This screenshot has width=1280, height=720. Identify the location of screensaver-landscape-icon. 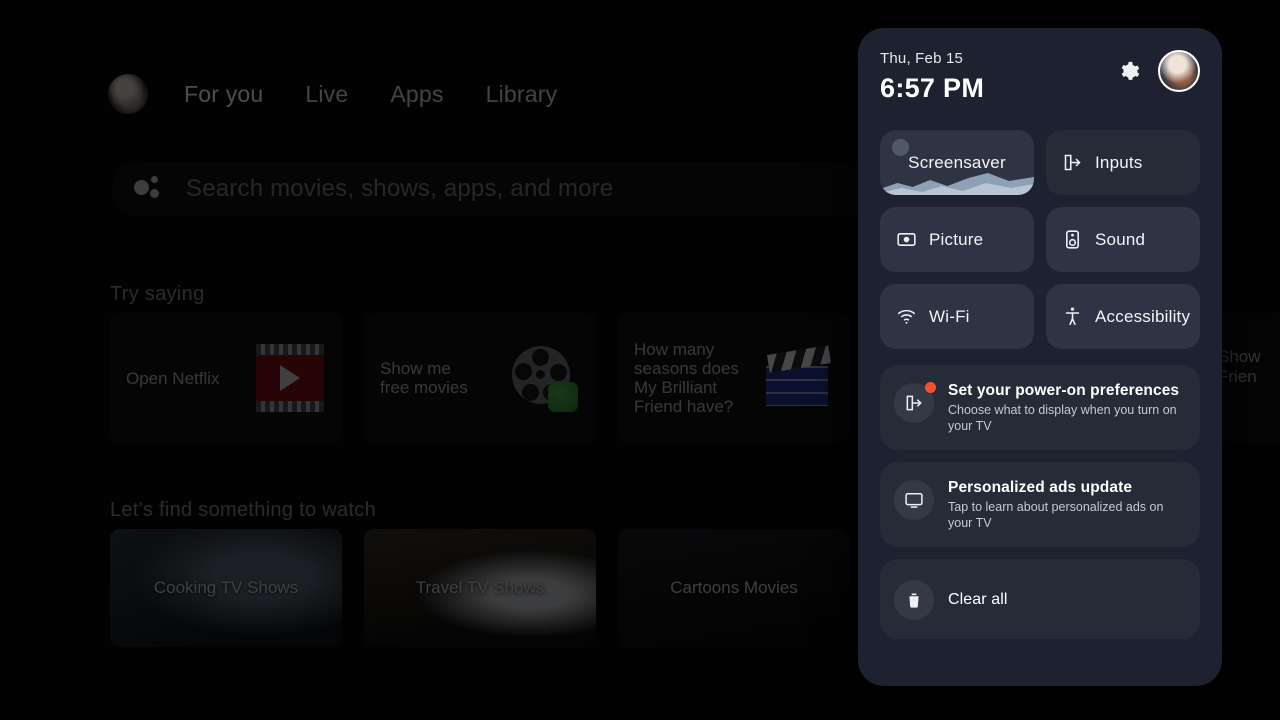
(900, 147).